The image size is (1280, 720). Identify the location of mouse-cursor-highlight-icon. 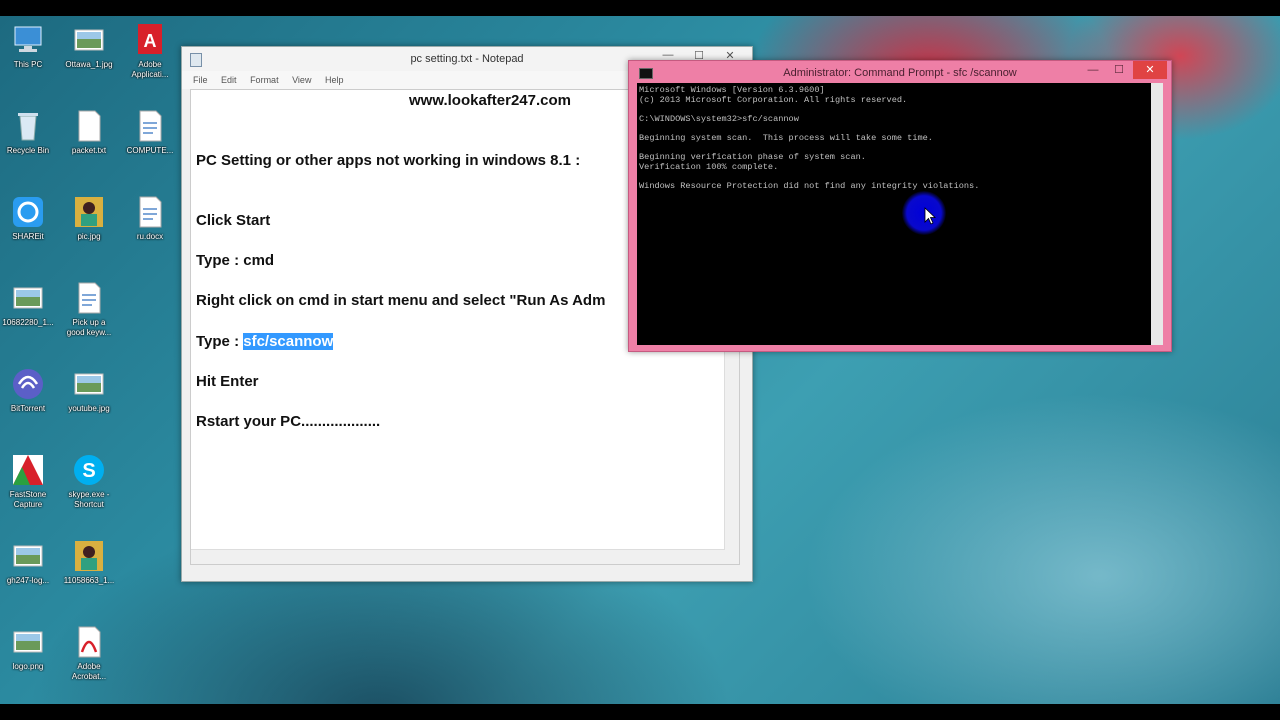
(924, 213).